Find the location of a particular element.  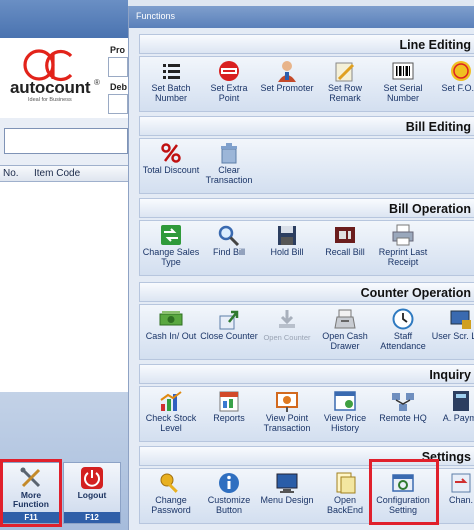

button-label: User Scr. Lock is located at coordinates (452, 336).